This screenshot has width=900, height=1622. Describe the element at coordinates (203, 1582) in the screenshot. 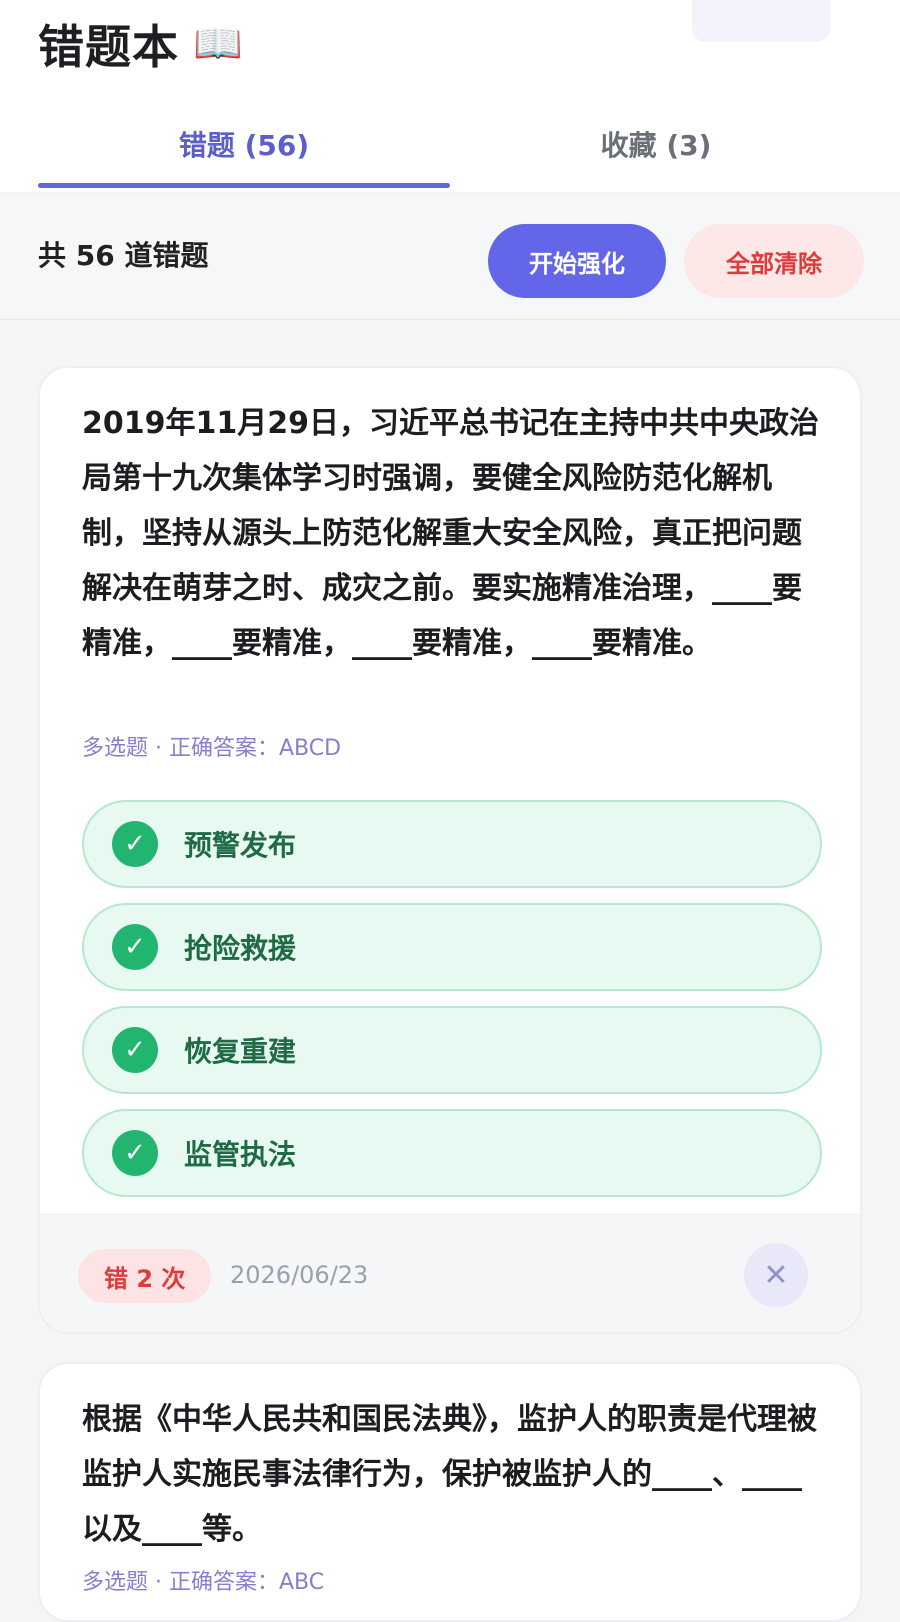

I see `question-meta: 多选题 · 正确答案：ABC` at that location.